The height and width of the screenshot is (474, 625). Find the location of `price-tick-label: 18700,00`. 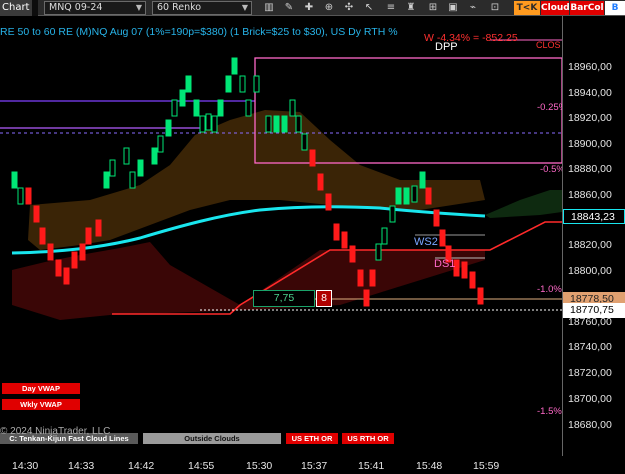

price-tick-label: 18700,00 is located at coordinates (590, 399).